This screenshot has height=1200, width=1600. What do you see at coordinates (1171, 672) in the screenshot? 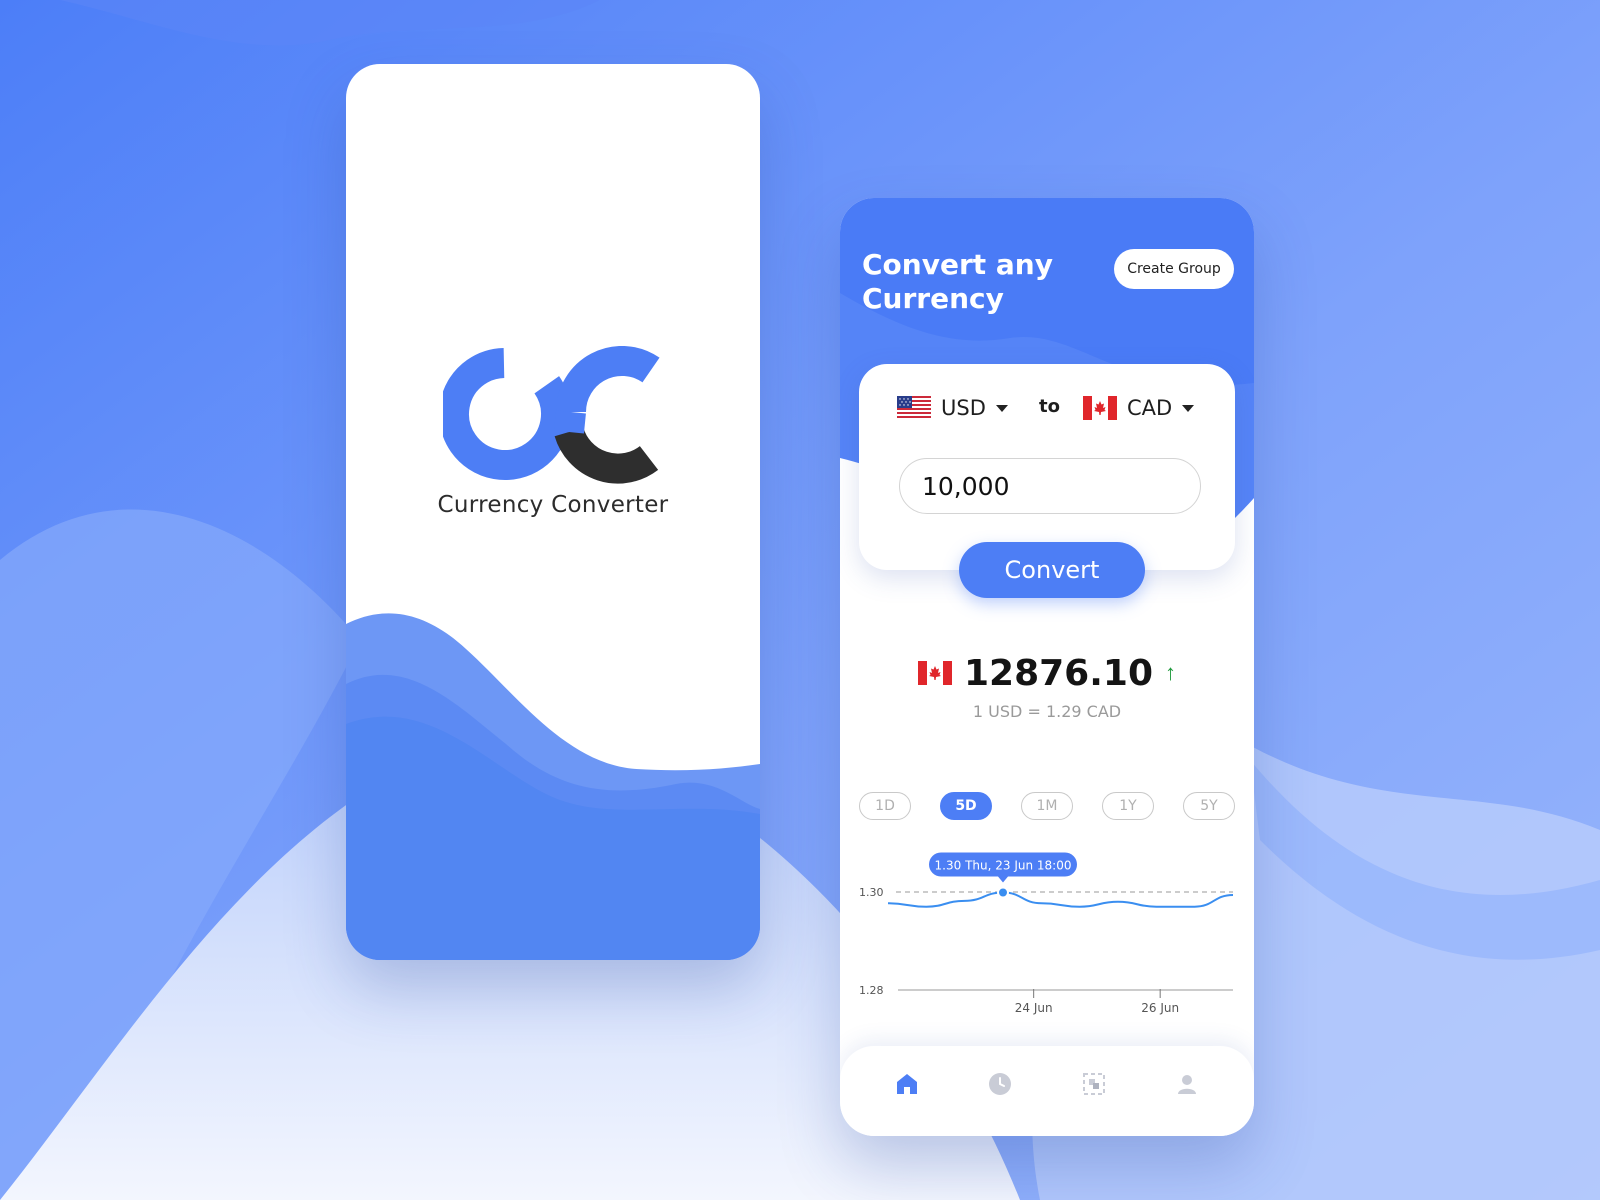
I see `trend-up-icon: ↑` at bounding box center [1171, 672].